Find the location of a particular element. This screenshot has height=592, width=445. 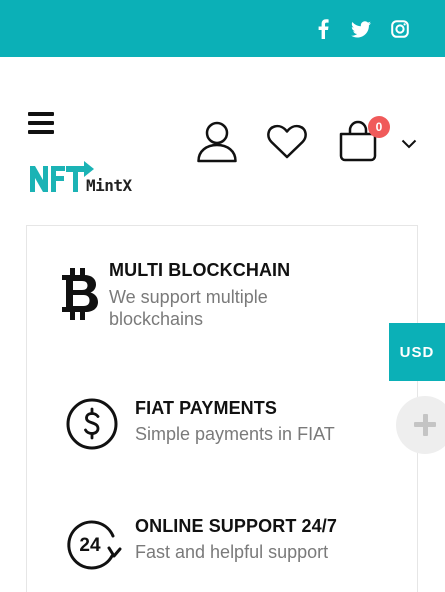

currency-switcher-button: USD is located at coordinates (417, 352).